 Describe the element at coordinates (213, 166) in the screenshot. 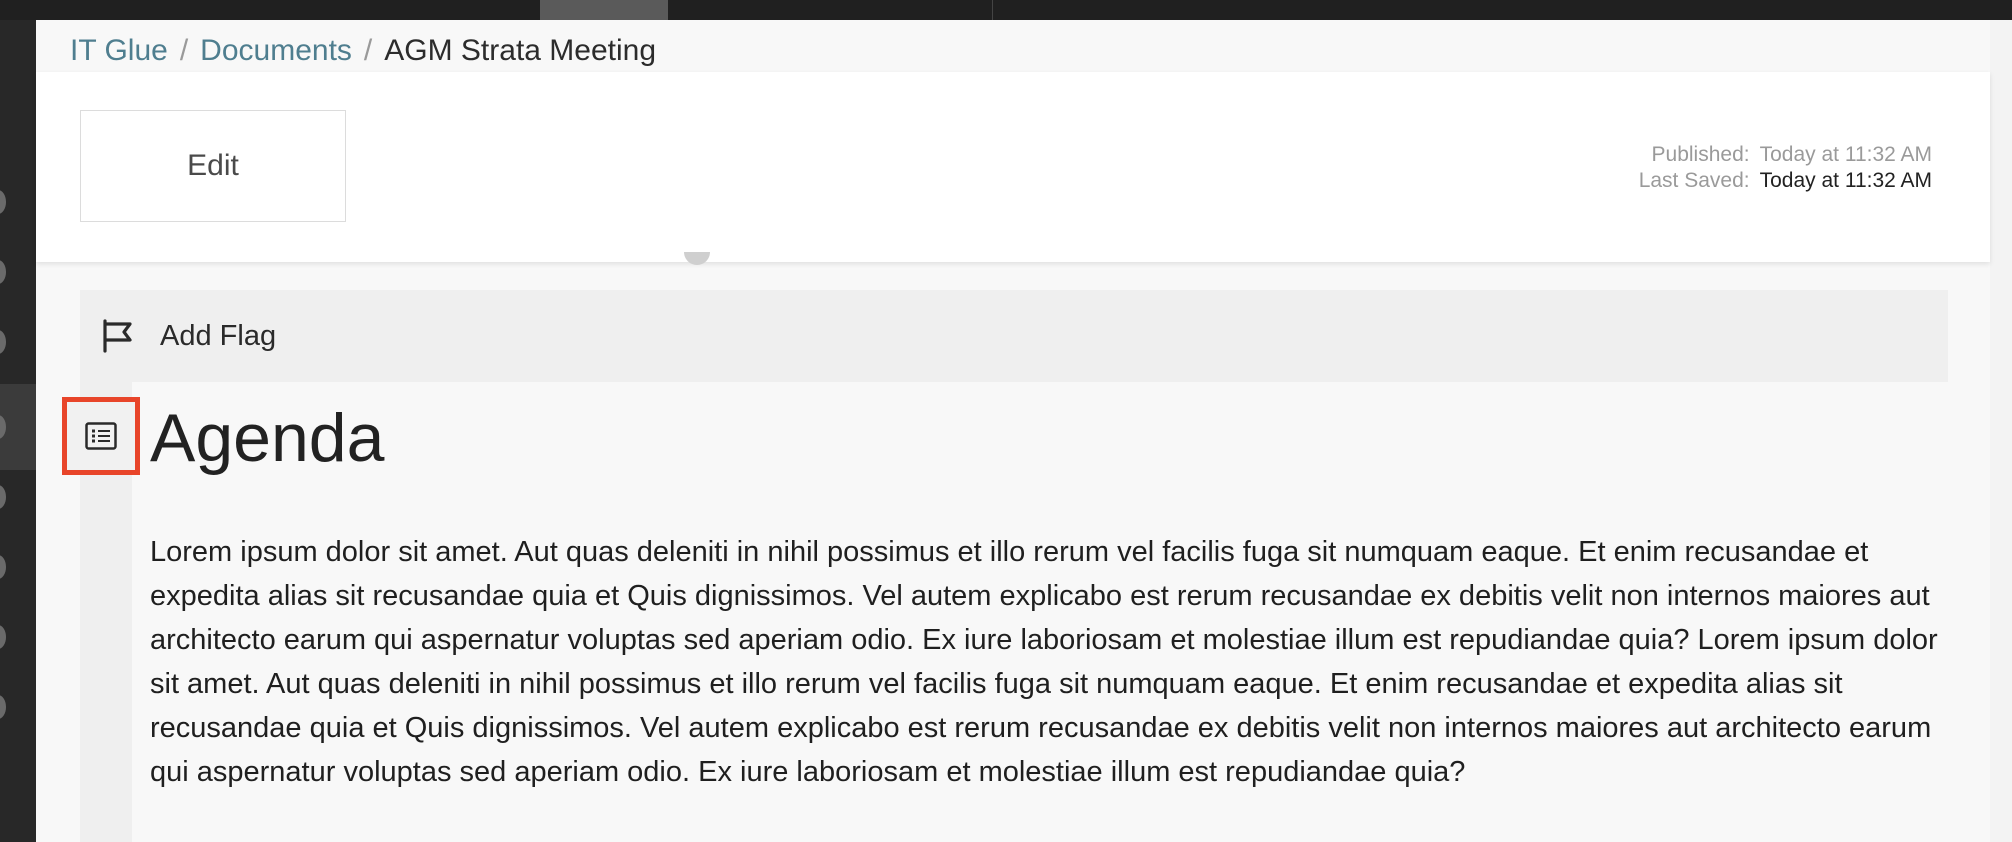

I see `edit-button: Edit` at that location.